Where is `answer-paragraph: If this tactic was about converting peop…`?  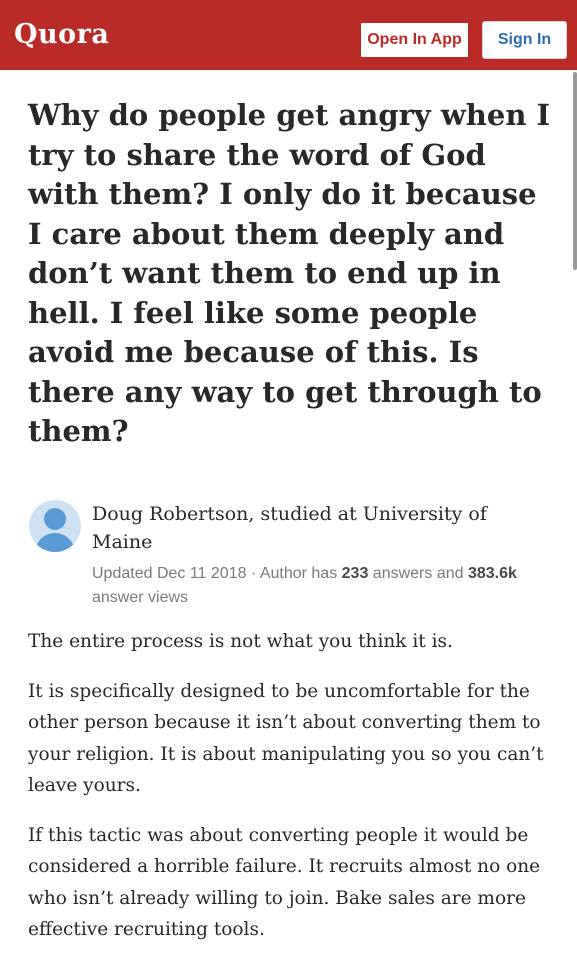
answer-paragraph: If this tactic was about converting peop… is located at coordinates (284, 882).